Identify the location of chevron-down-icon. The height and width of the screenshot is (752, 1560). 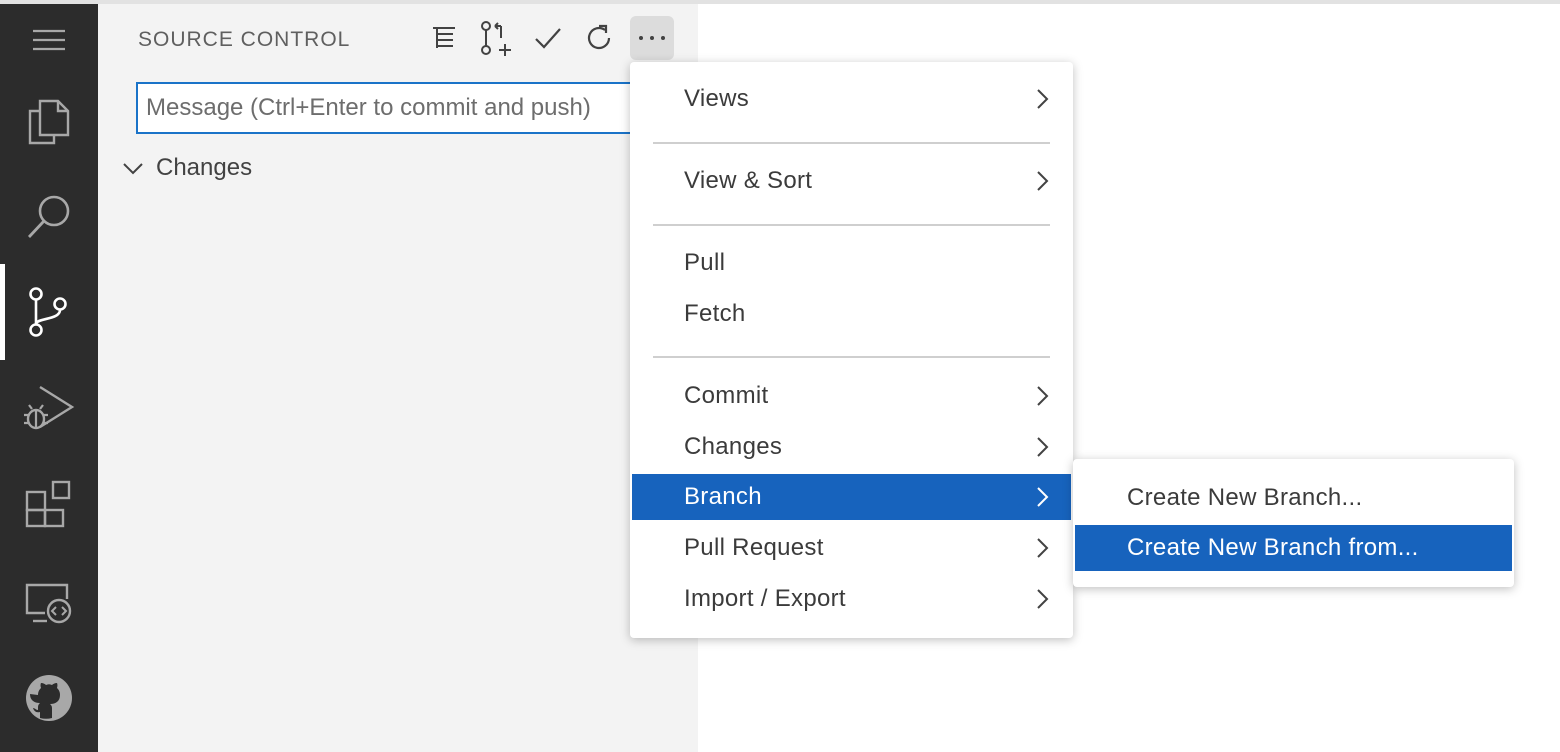
(133, 169).